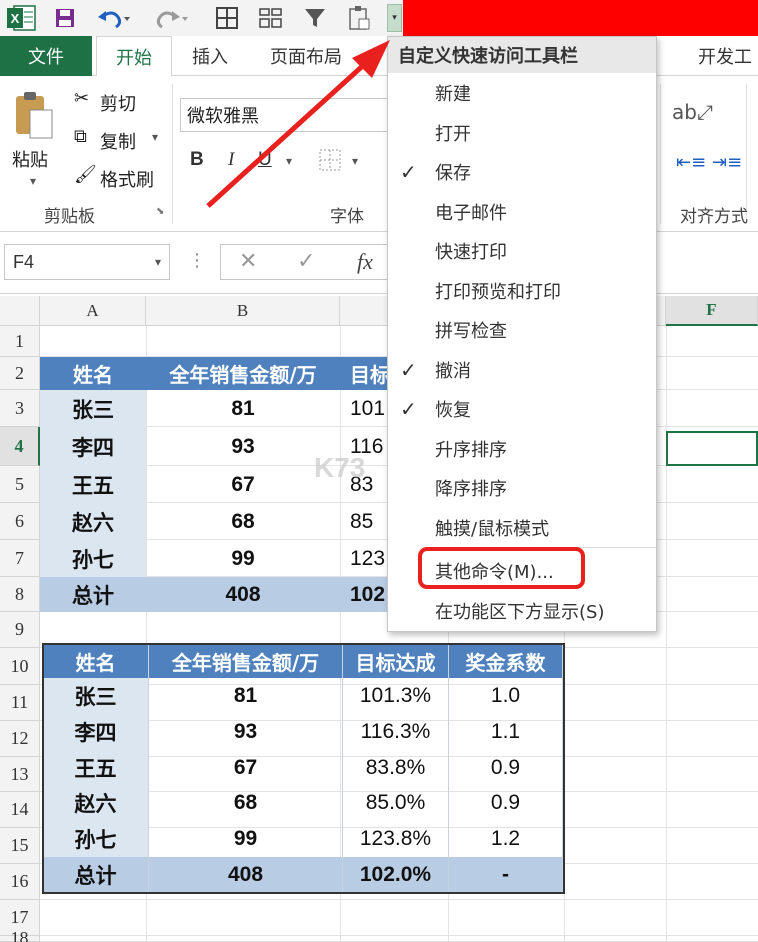 The width and height of the screenshot is (758, 942). I want to click on redo-icon, so click(172, 18).